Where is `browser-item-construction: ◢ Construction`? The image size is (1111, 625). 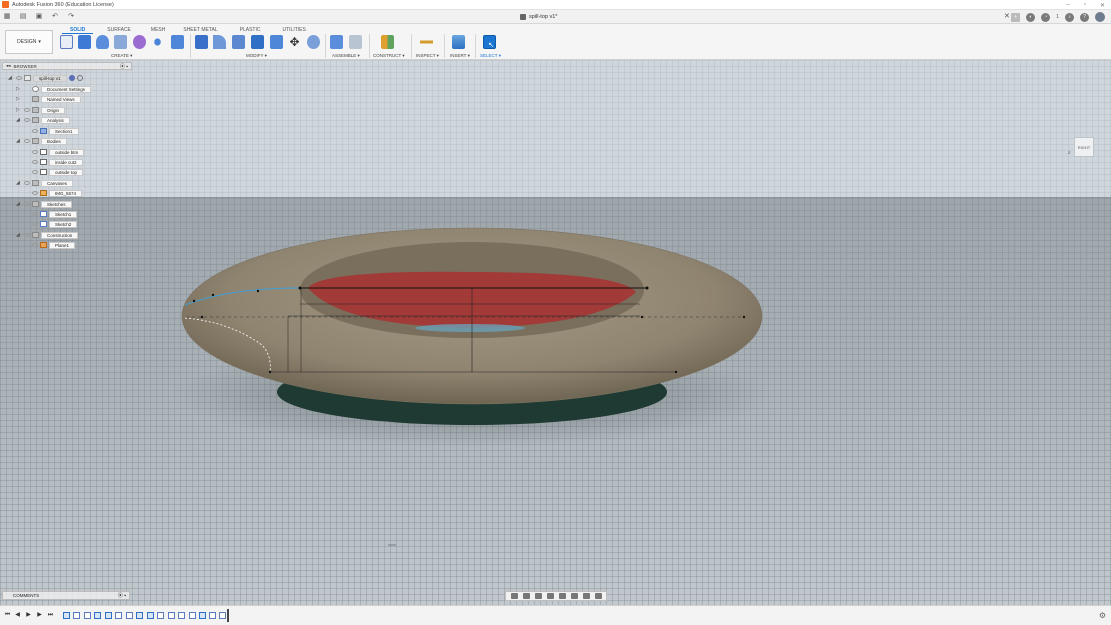
browser-item-construction: ◢ Construction is located at coordinates (47, 235).